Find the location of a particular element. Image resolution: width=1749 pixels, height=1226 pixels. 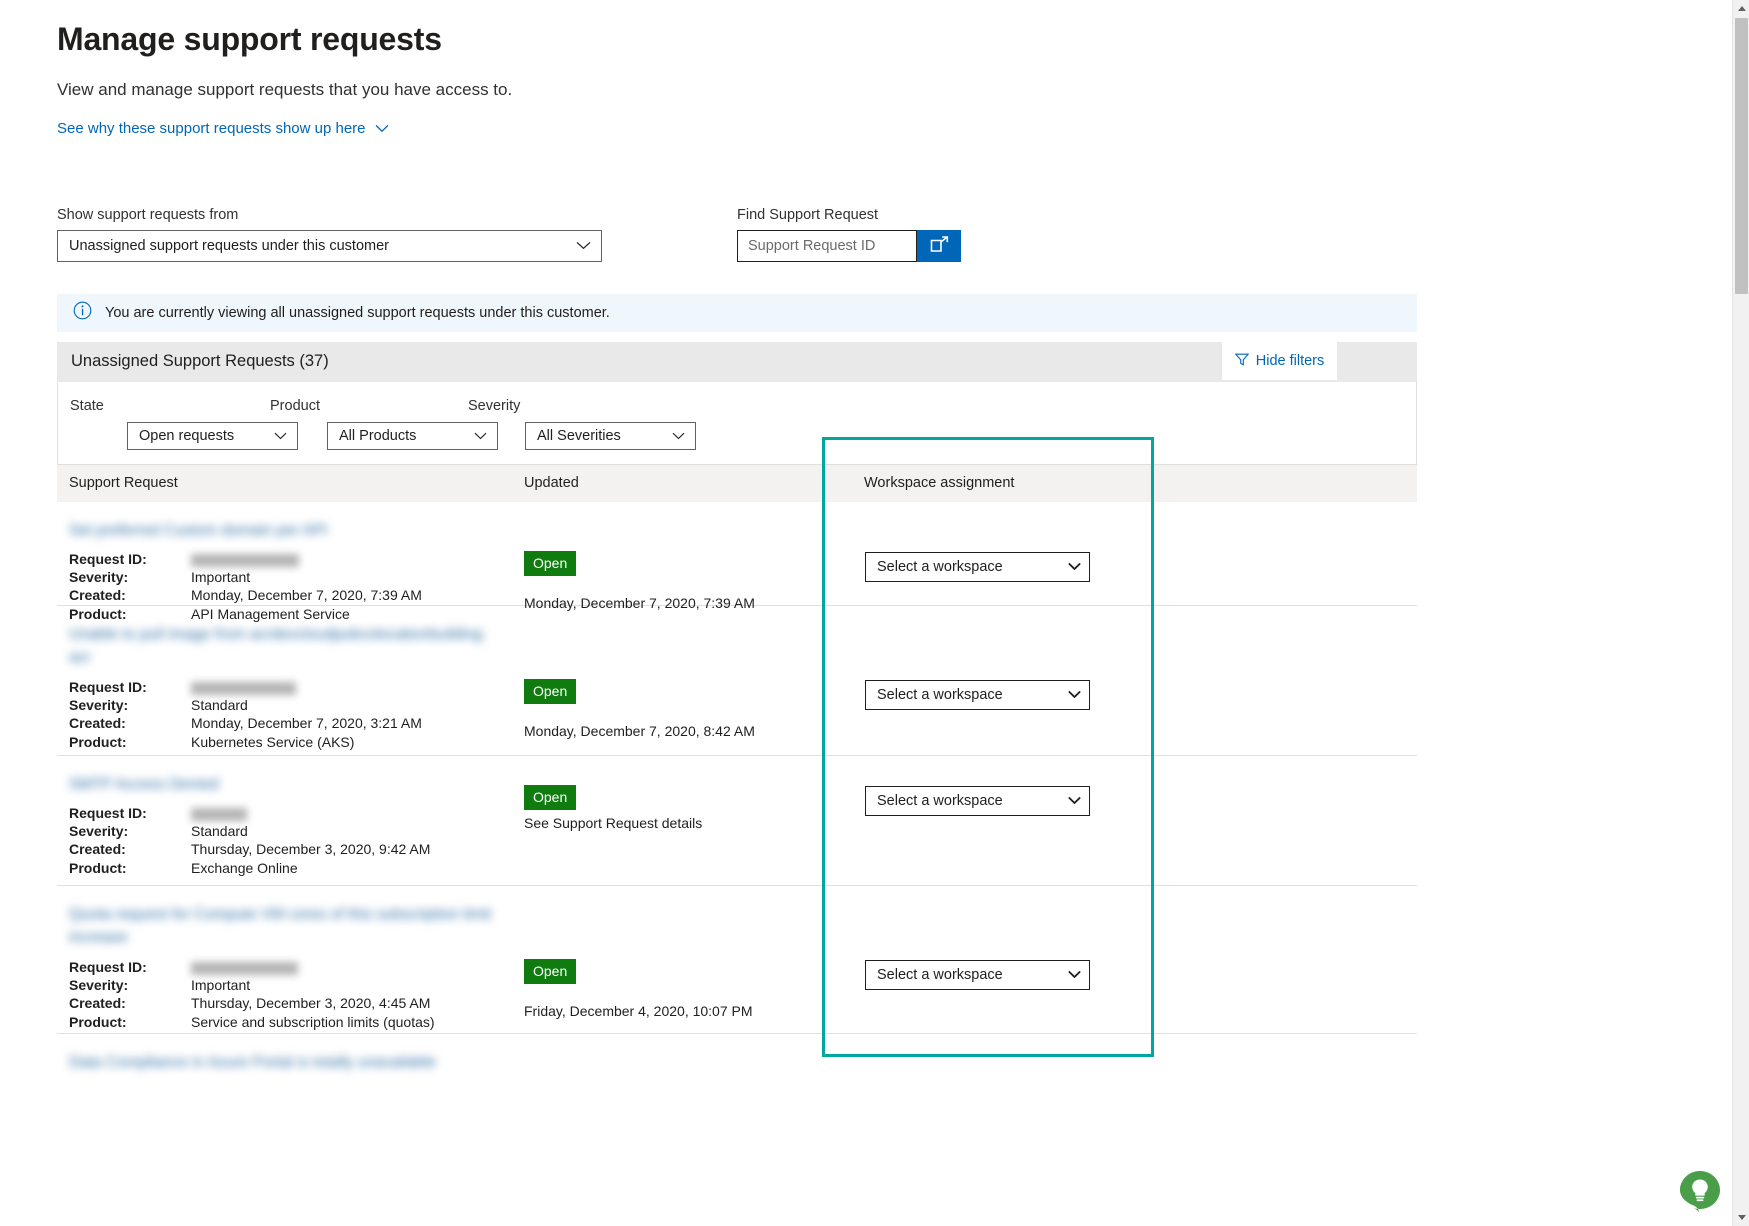

open-in-new-window-icon is located at coordinates (939, 246).